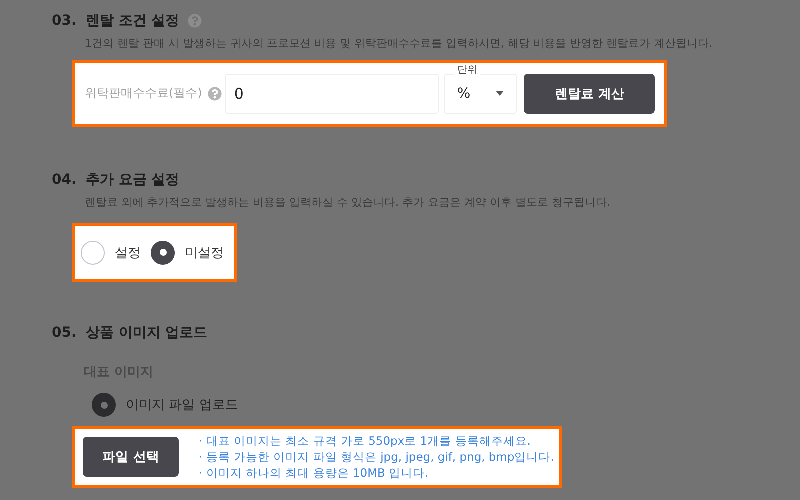 The image size is (800, 500). Describe the element at coordinates (348, 202) in the screenshot. I see `section-description: 렌탈료 외에 추가적으로 발생하는 비용을 입력하실 수 있습니다. 추가 요금은 계약 이후 별도로 청구됩니다.` at that location.